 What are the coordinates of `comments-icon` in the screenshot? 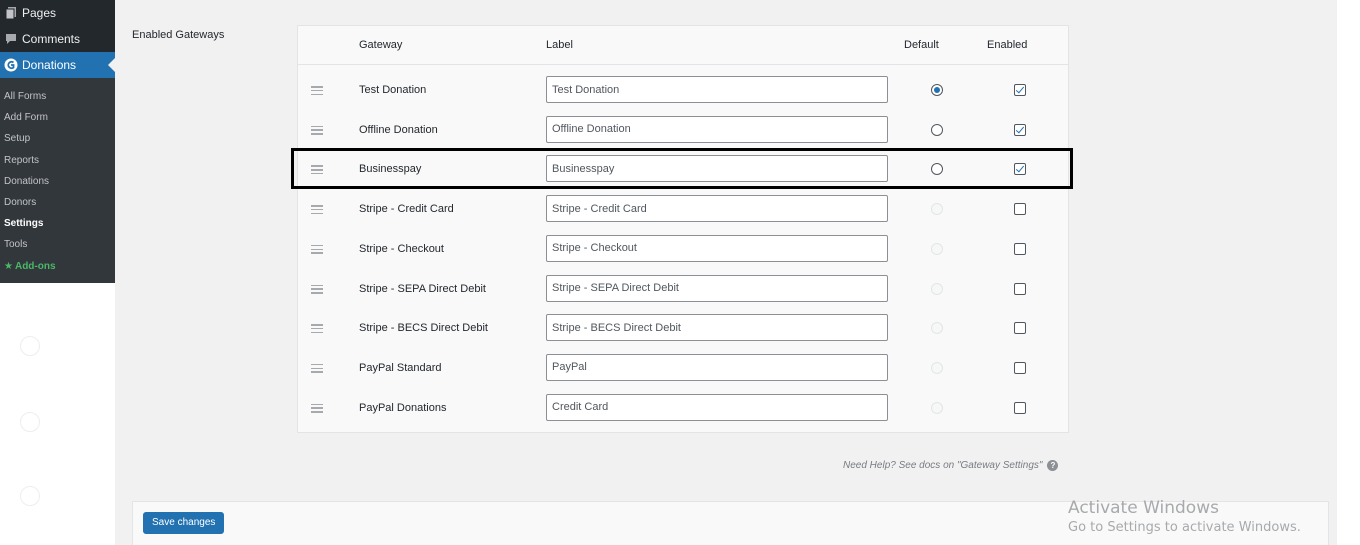 It's located at (11, 39).